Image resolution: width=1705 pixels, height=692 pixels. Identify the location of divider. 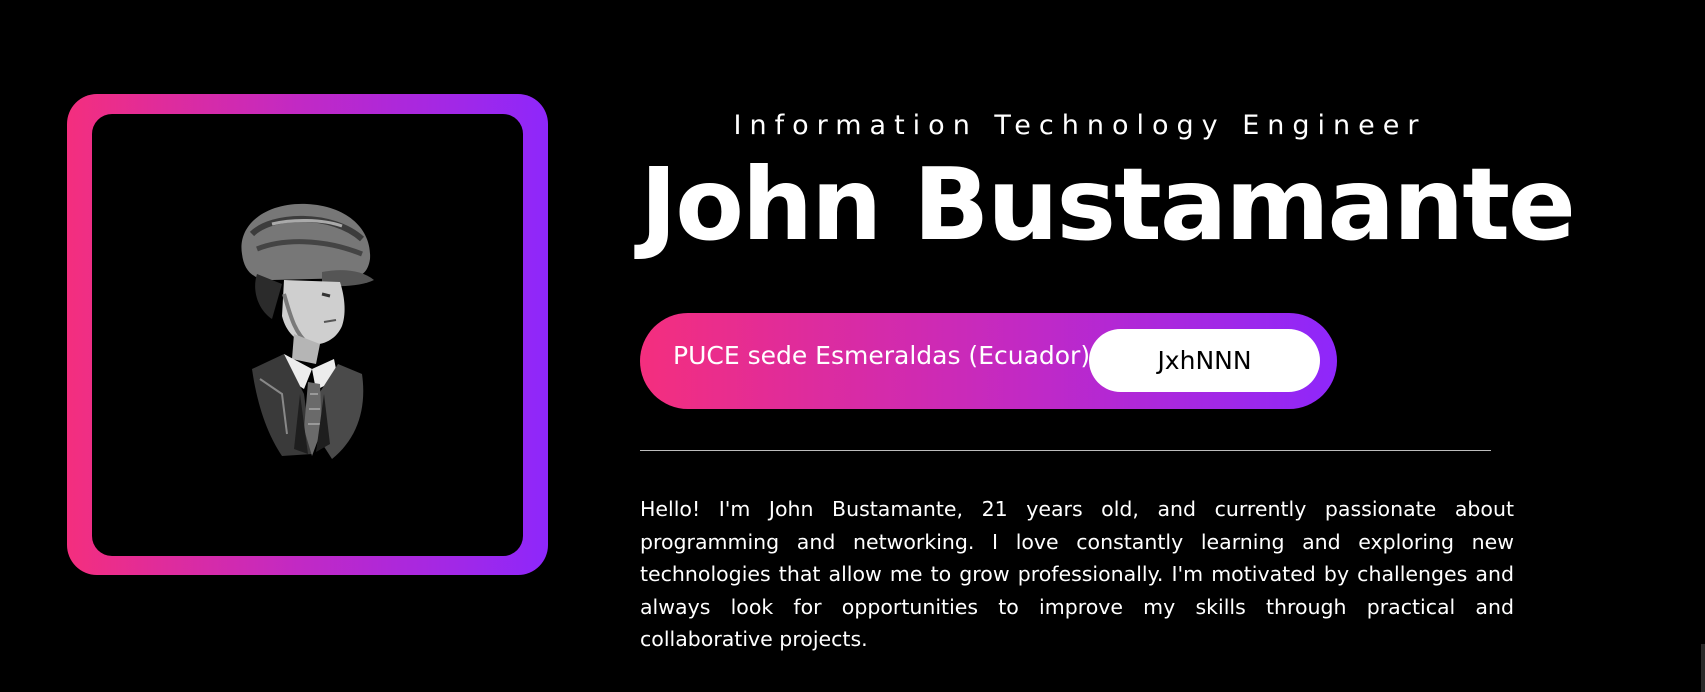
(1065, 450).